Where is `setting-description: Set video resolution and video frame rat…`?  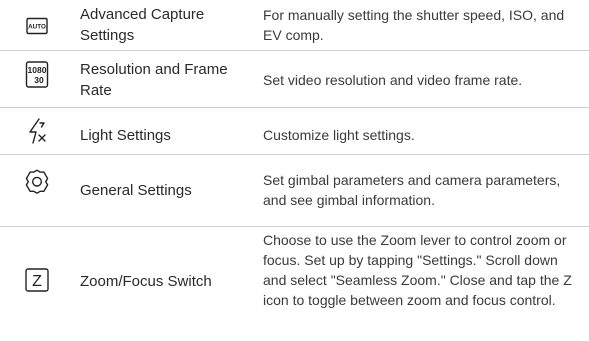 setting-description: Set video resolution and video frame rat… is located at coordinates (393, 80).